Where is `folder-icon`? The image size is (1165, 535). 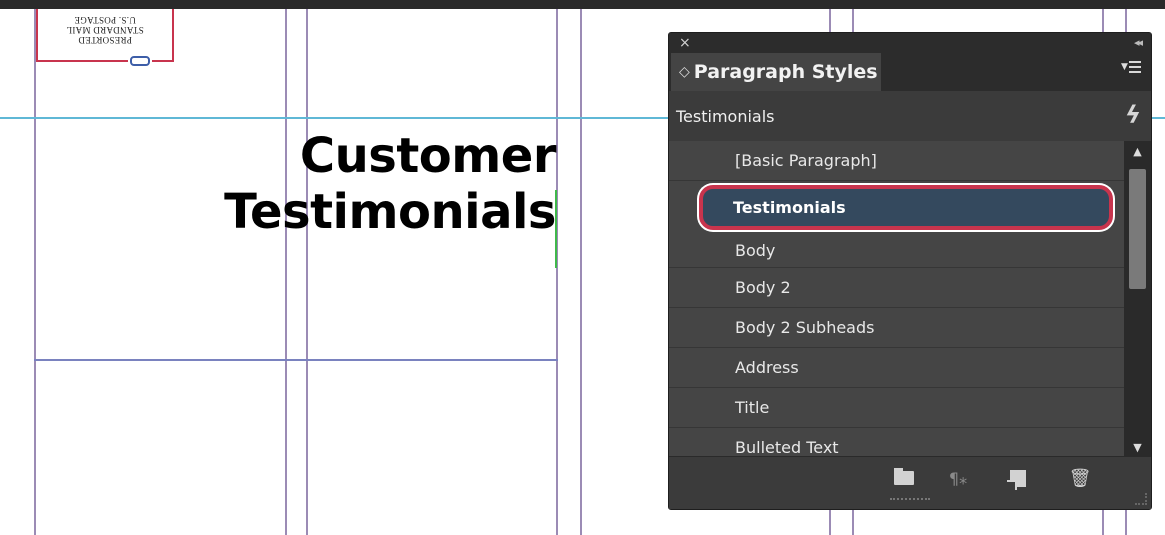
folder-icon is located at coordinates (904, 478).